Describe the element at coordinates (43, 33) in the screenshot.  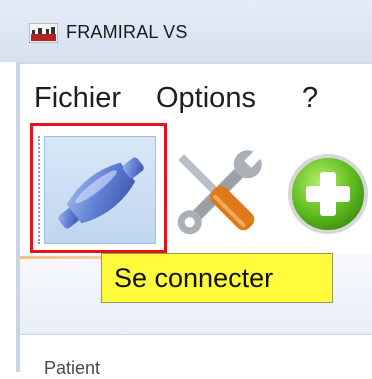
I see `app-logo-icon` at that location.